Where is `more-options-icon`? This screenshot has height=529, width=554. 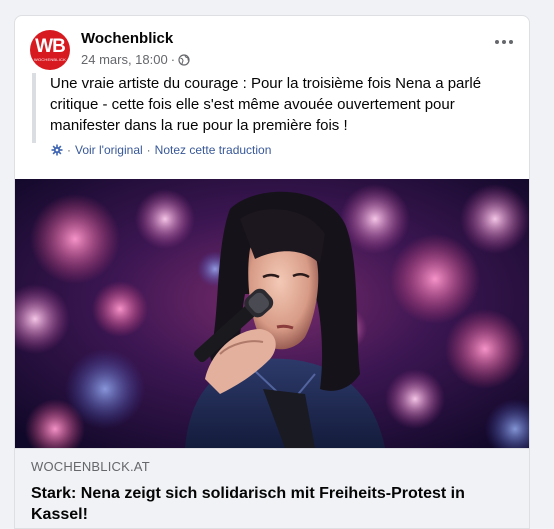
more-options-icon is located at coordinates (504, 42).